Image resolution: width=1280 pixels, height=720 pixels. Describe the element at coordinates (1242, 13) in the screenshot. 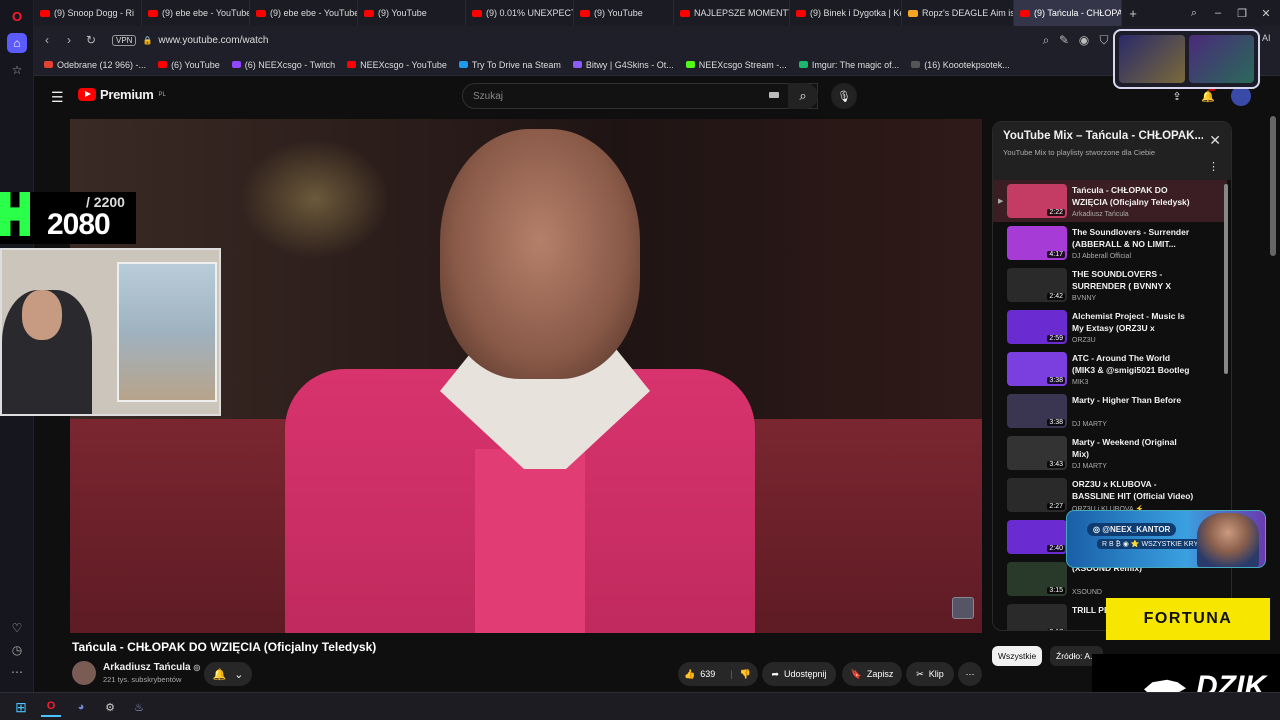

I see `maximize-icon: ❐` at that location.